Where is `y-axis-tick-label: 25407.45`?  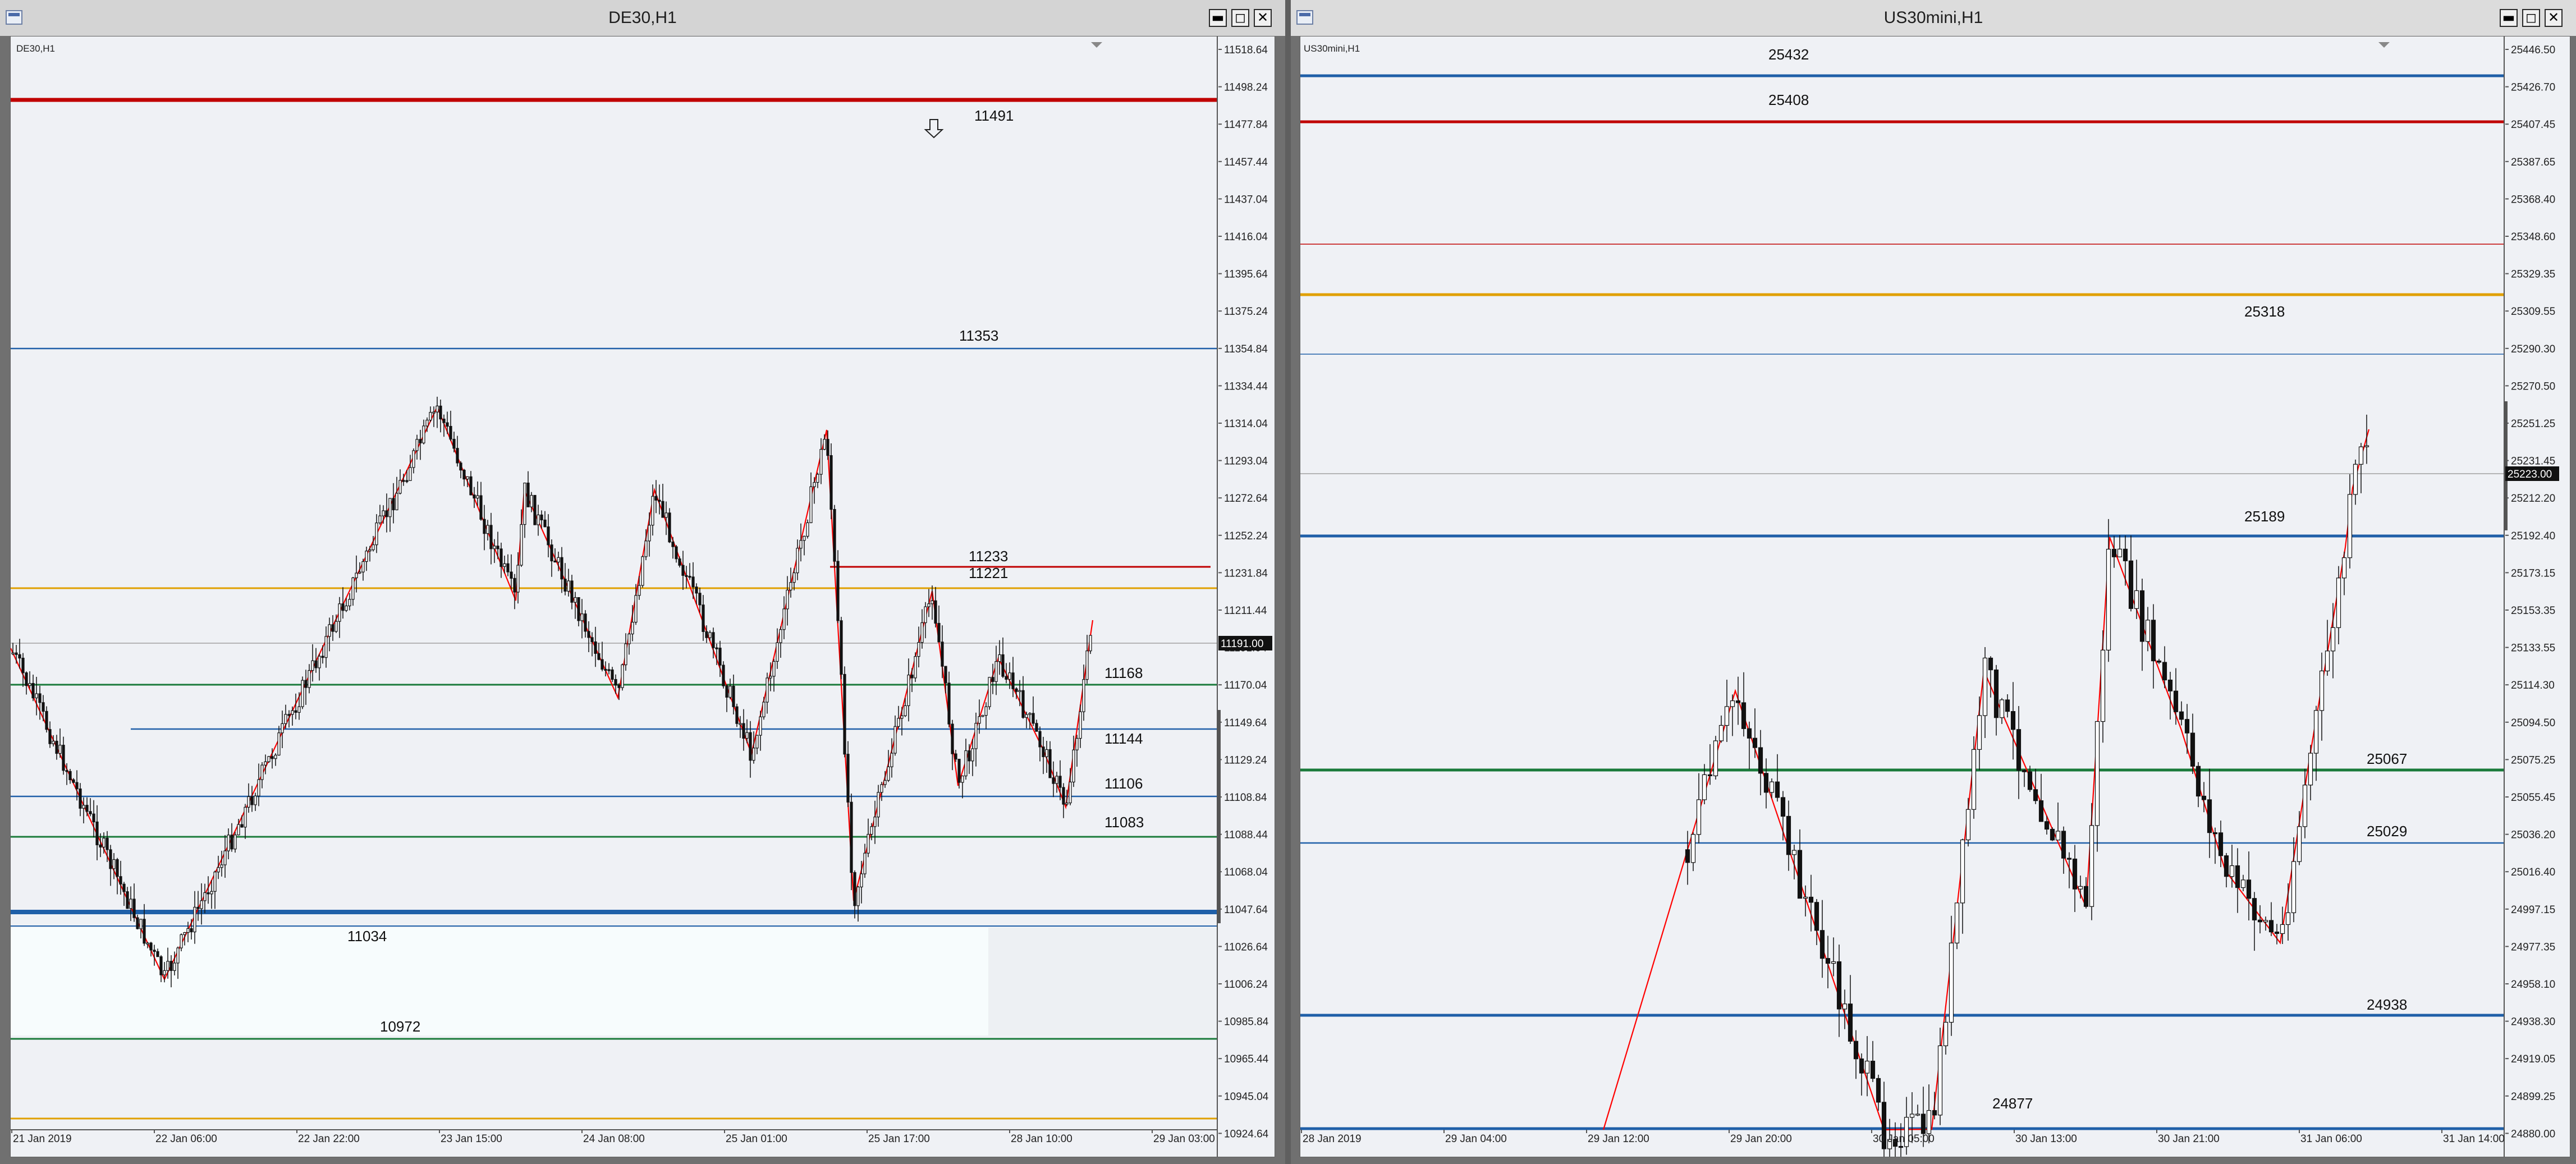
y-axis-tick-label: 25407.45 is located at coordinates (2533, 125).